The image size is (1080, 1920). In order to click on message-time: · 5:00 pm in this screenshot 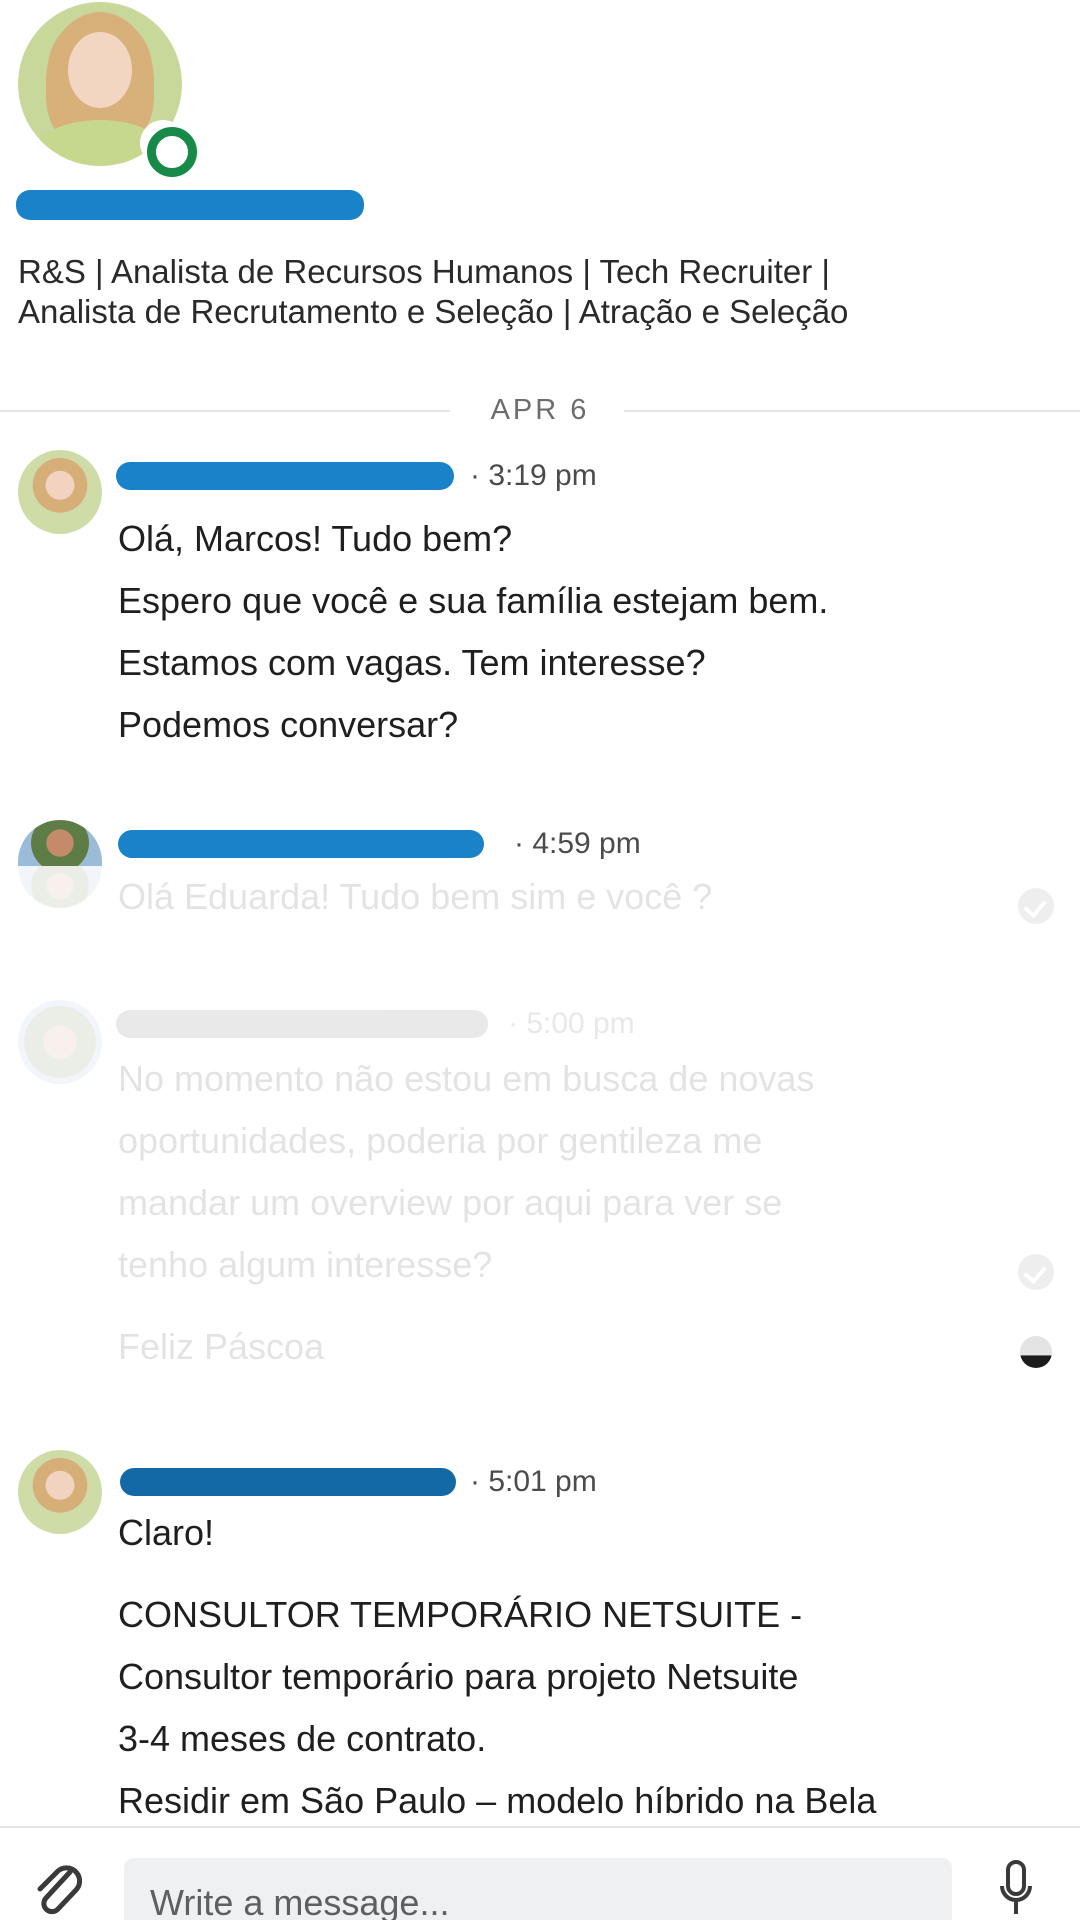, I will do `click(571, 1023)`.